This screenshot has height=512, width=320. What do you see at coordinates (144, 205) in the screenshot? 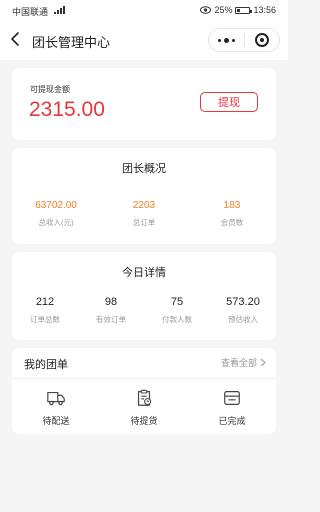
I see `stat-value: 2203` at bounding box center [144, 205].